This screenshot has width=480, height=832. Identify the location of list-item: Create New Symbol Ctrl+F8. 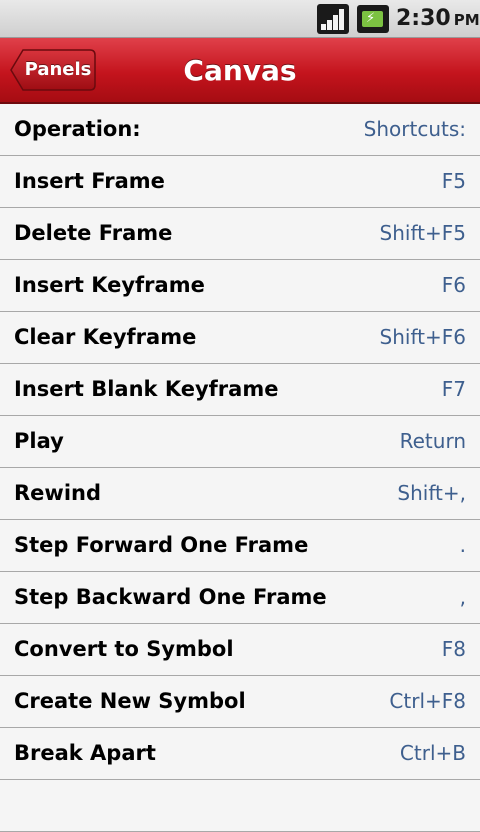
(240, 702).